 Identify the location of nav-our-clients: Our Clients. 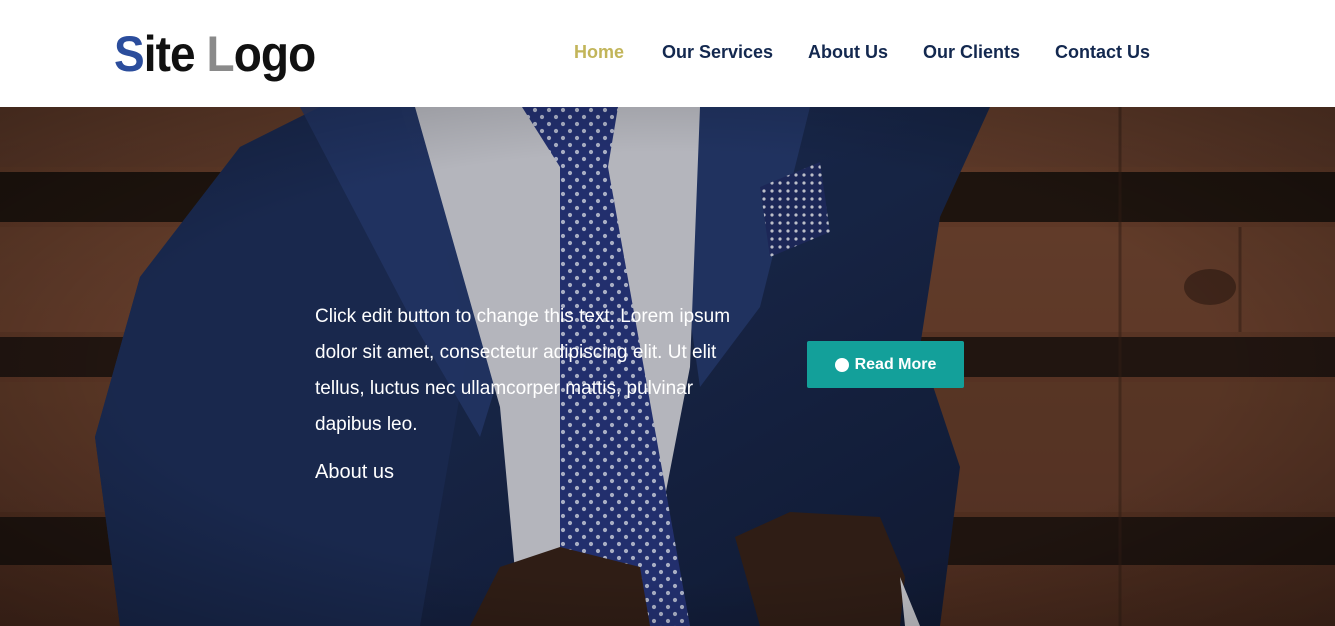
(971, 52).